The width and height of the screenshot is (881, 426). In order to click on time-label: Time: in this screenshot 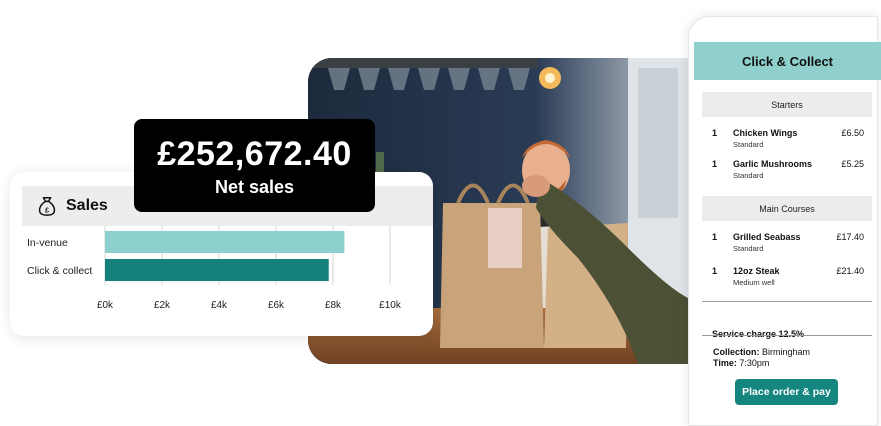, I will do `click(725, 363)`.